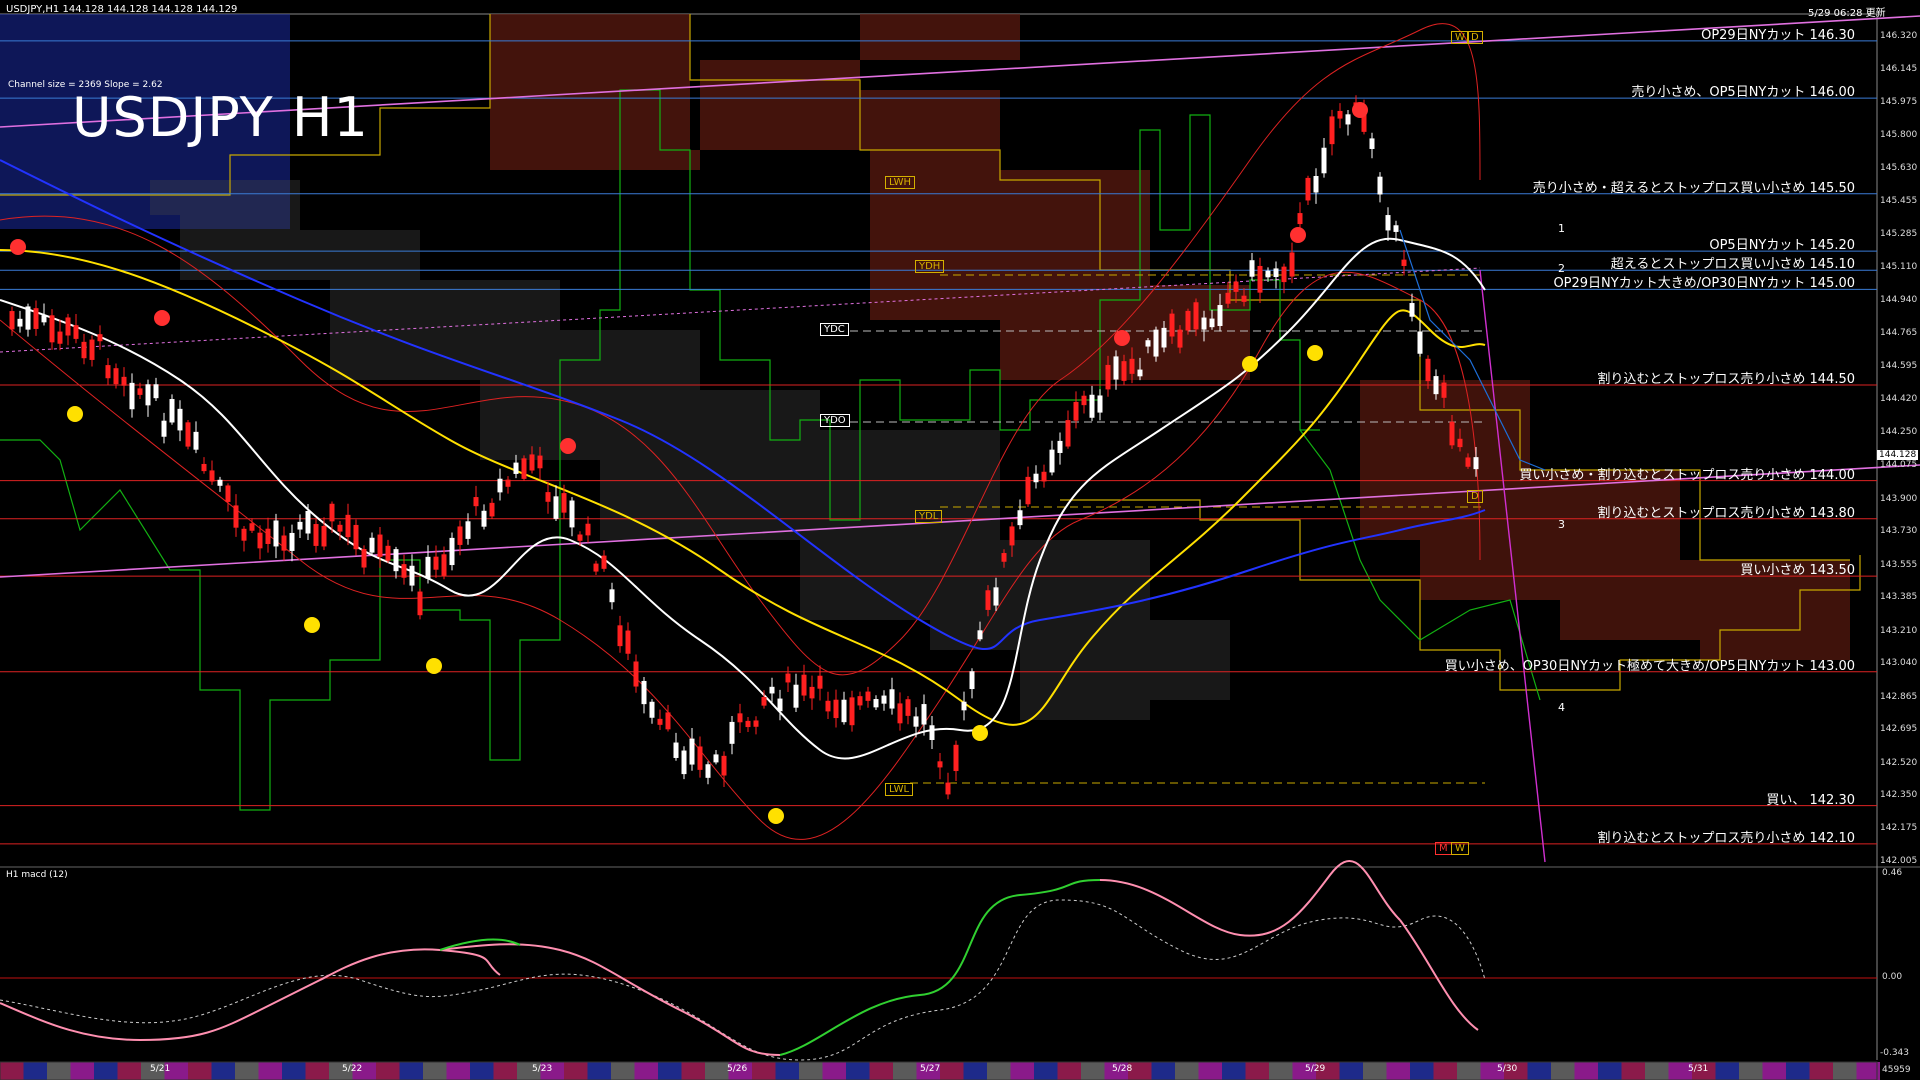  I want to click on price-tick-label: 145.285, so click(1899, 233).